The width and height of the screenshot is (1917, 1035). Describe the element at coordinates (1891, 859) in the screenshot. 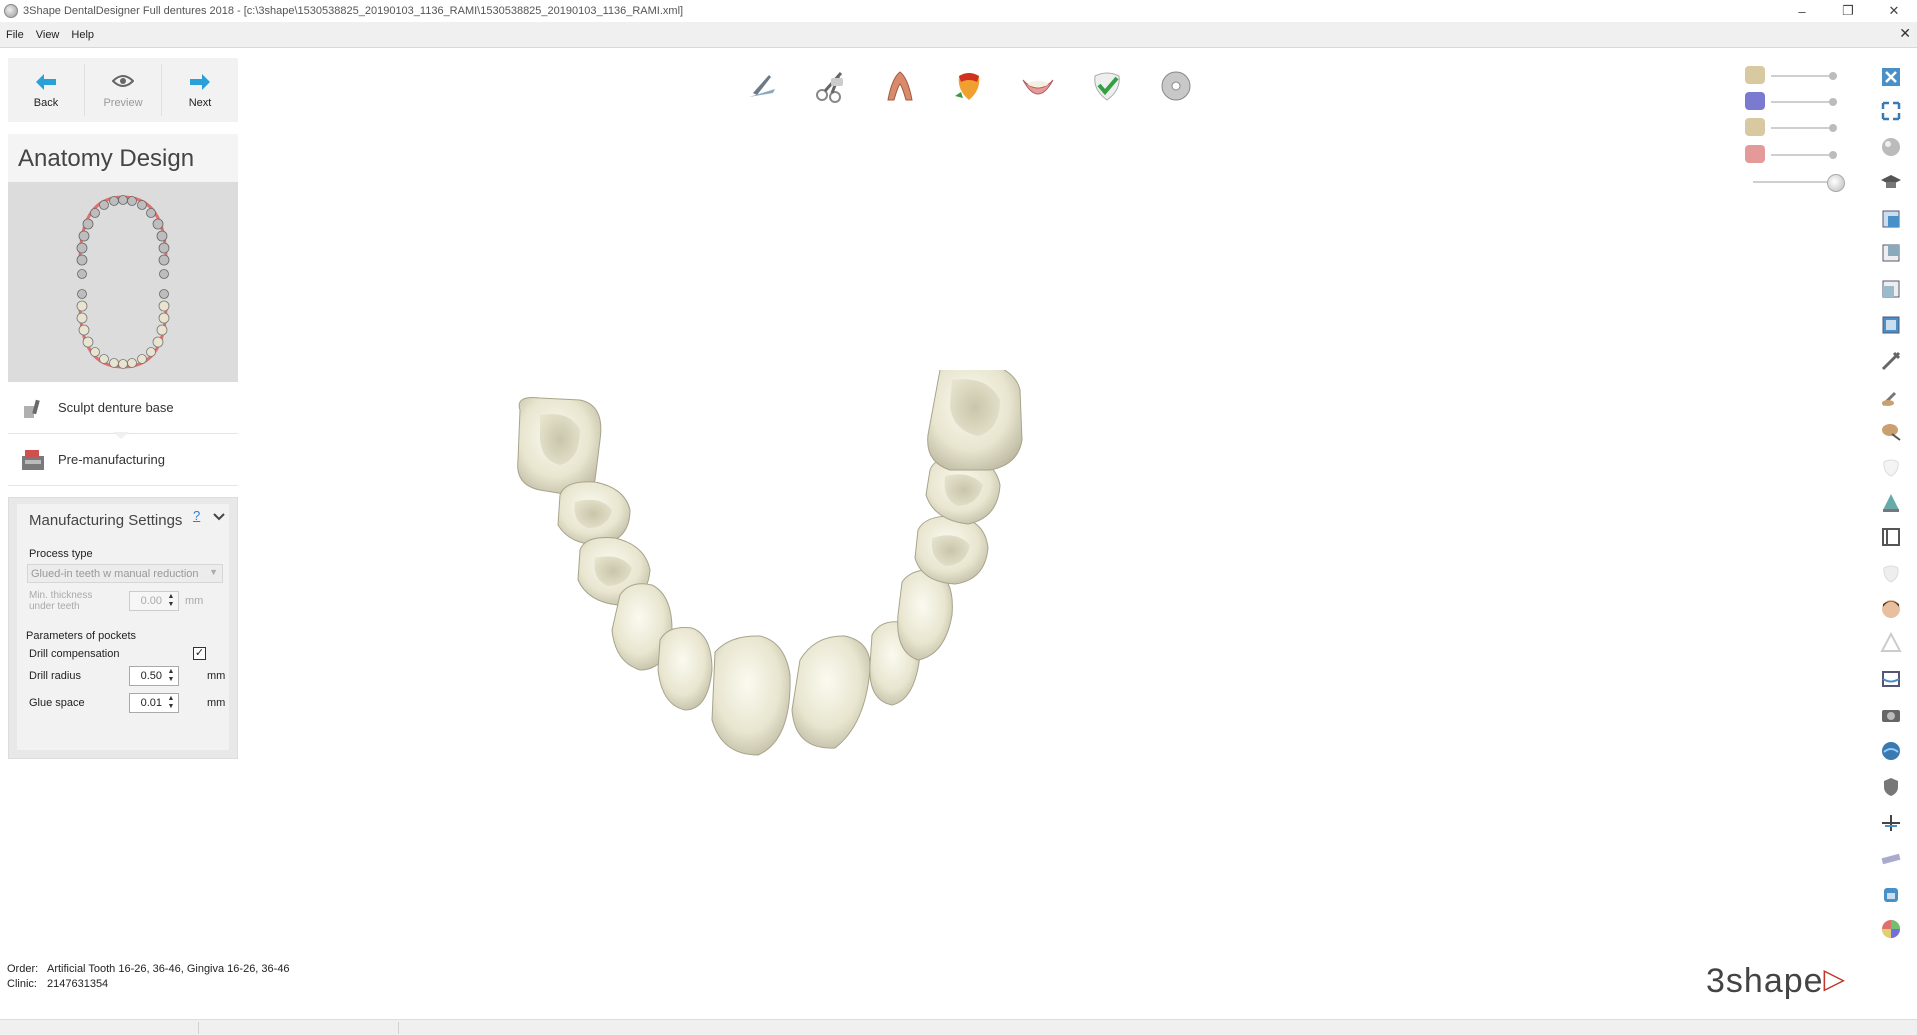

I see `ruler-icon` at that location.